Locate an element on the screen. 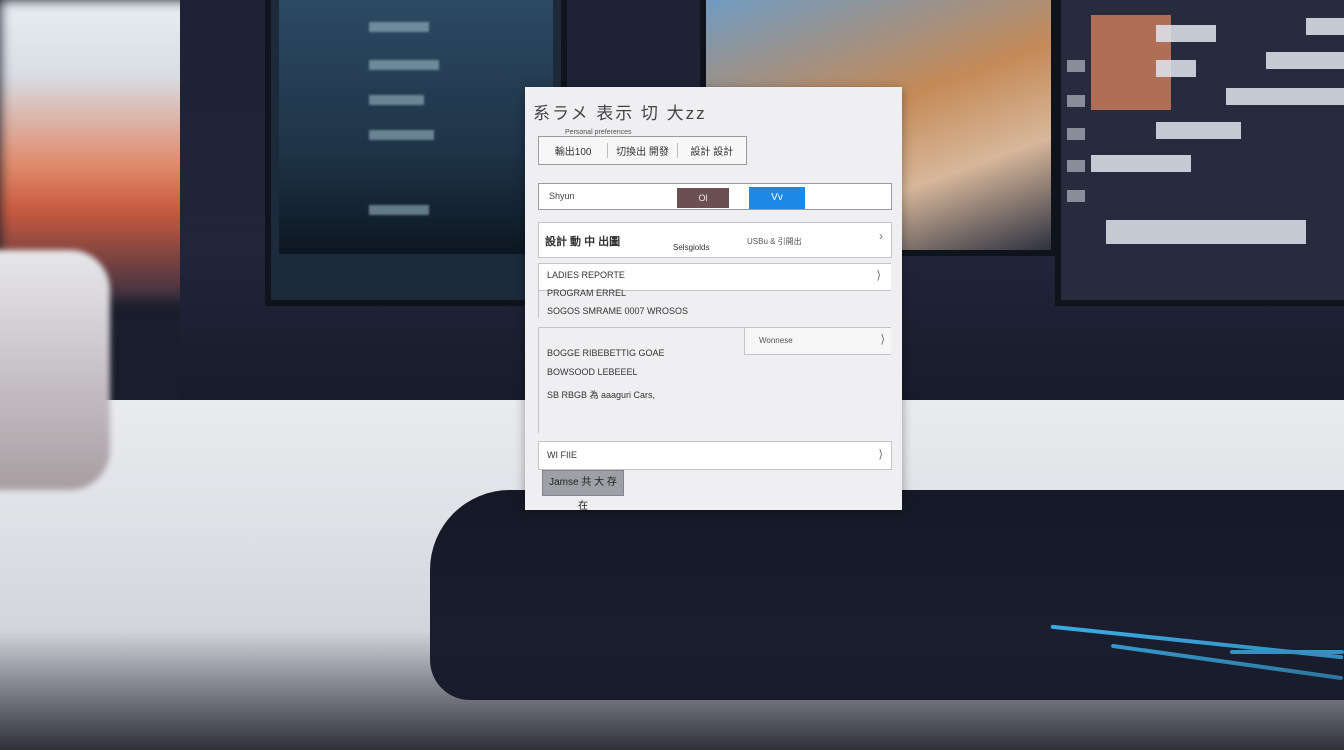 Image resolution: width=1344 pixels, height=750 pixels. row-value: USBu & 引開出 is located at coordinates (774, 241).